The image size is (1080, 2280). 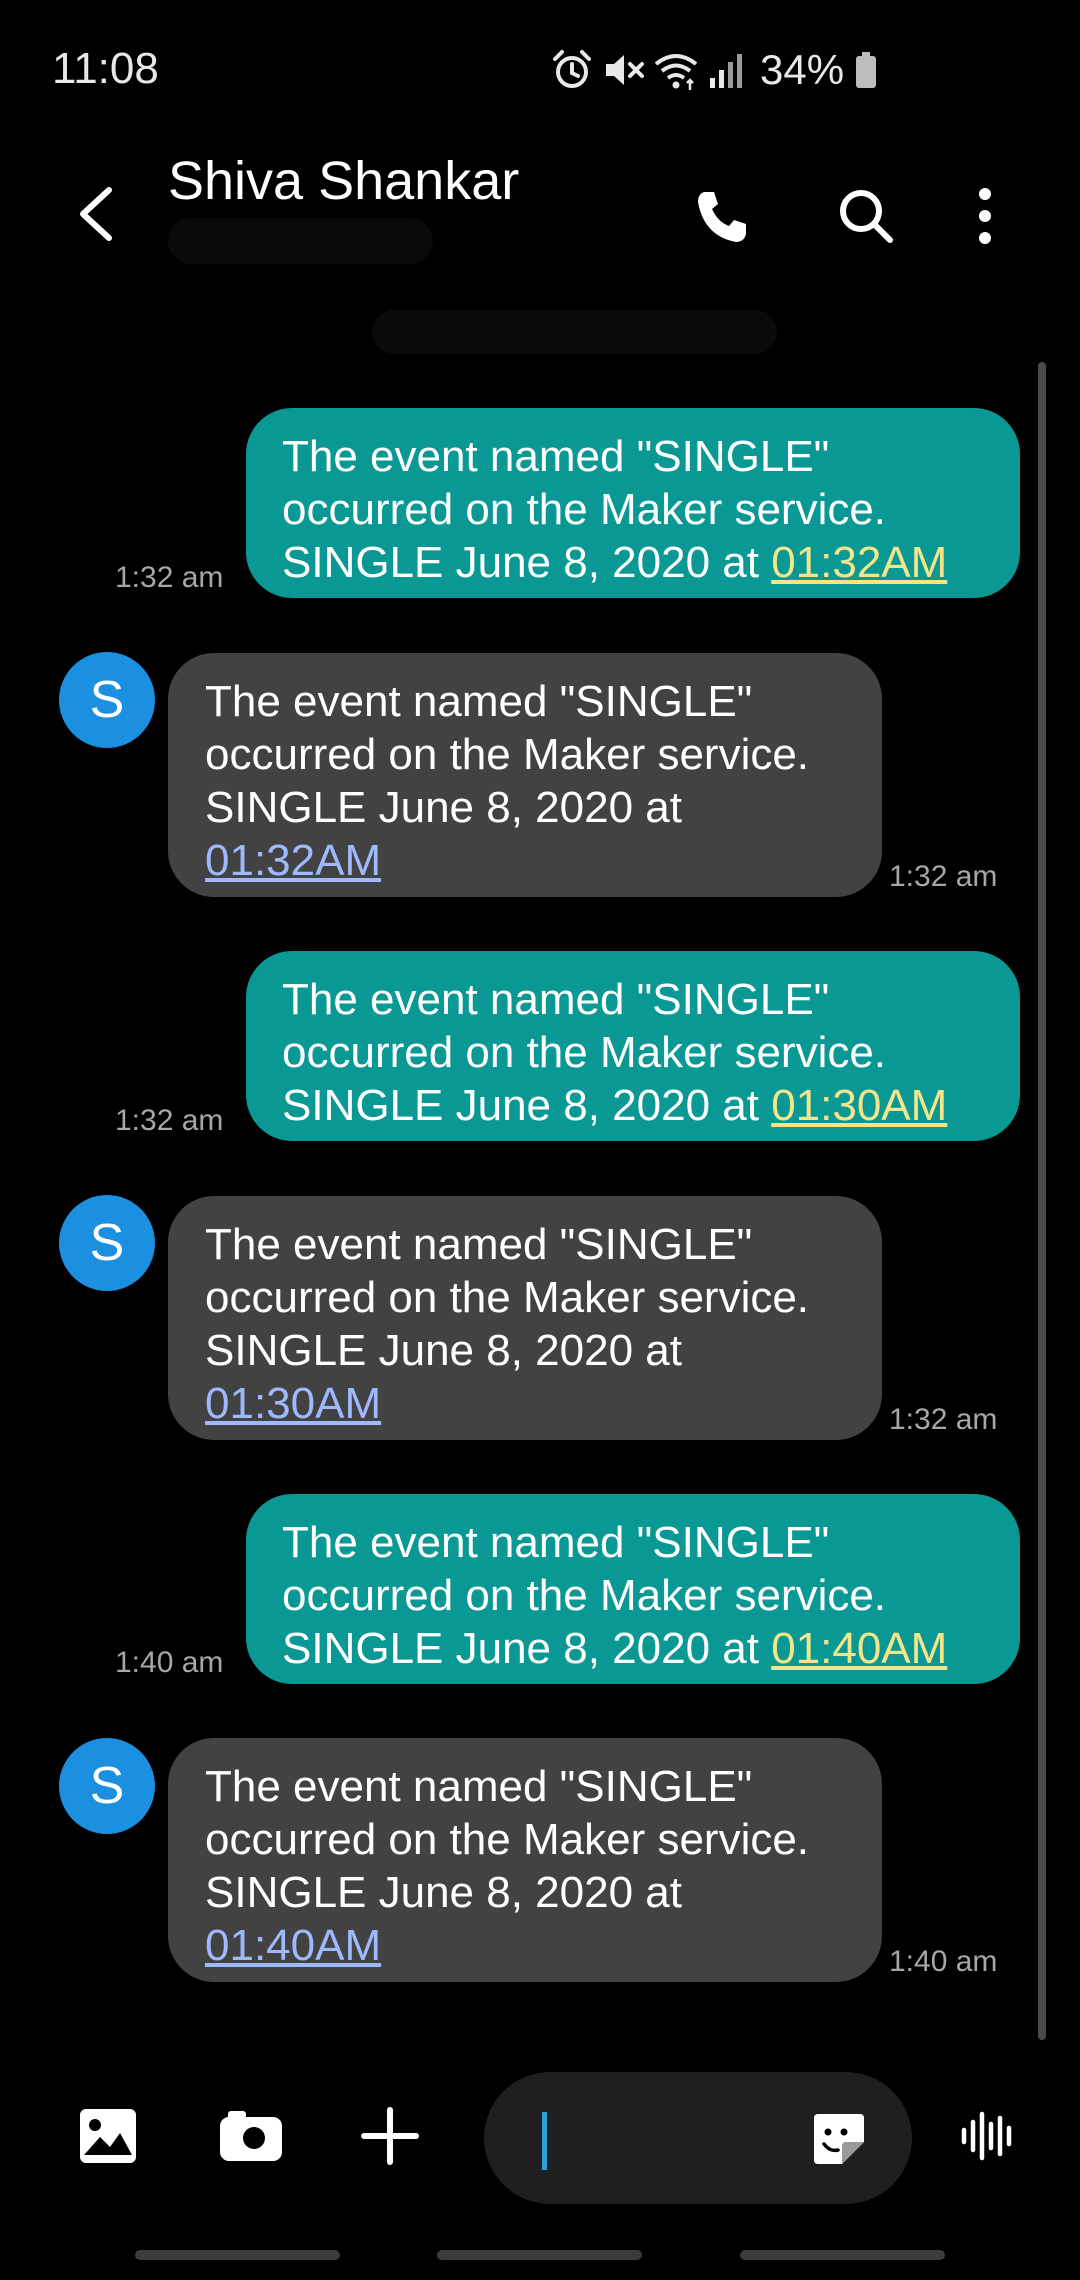 What do you see at coordinates (842, 2255) in the screenshot?
I see `nav-back-button` at bounding box center [842, 2255].